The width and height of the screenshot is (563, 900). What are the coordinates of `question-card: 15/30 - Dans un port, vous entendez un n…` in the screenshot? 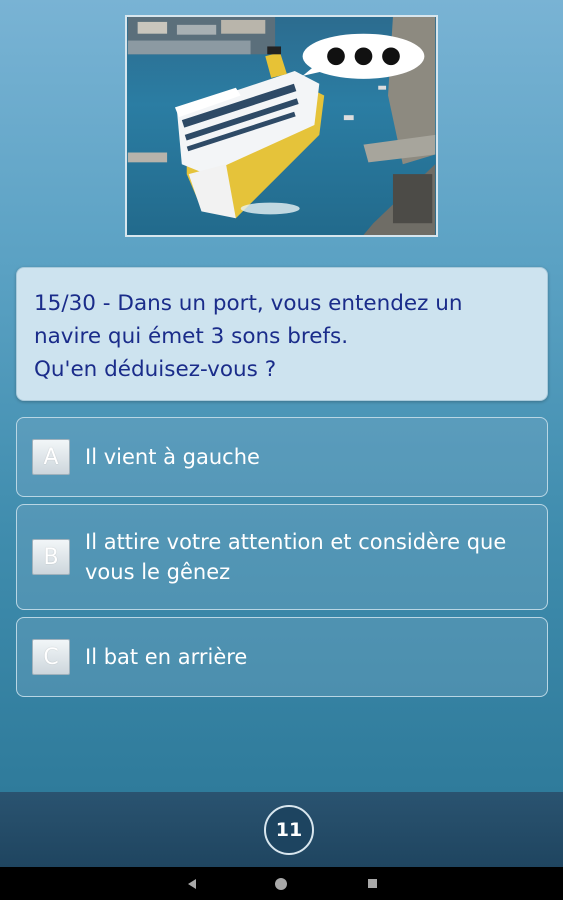 It's located at (282, 334).